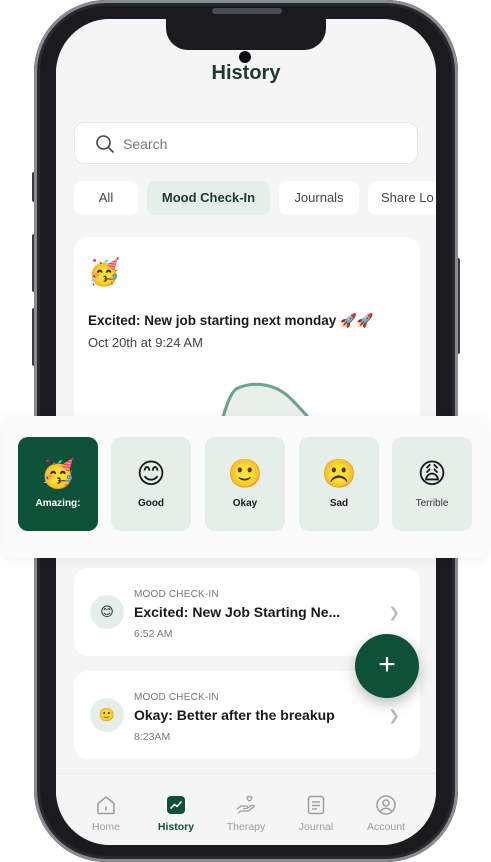  I want to click on tab-therapy-label: Therapy, so click(246, 827).